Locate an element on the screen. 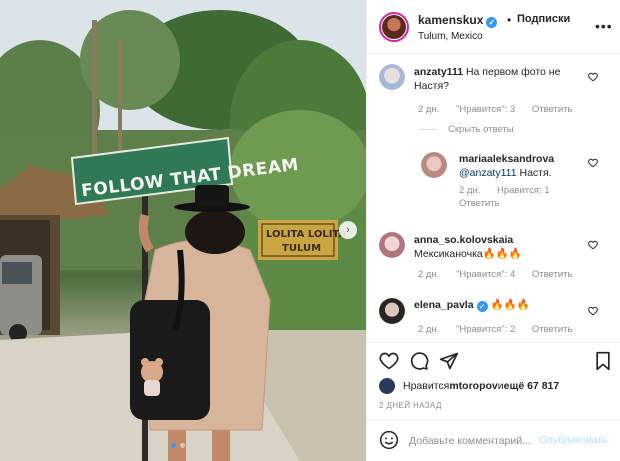 The image size is (620, 461). liker-username: mtoropov is located at coordinates (473, 386).